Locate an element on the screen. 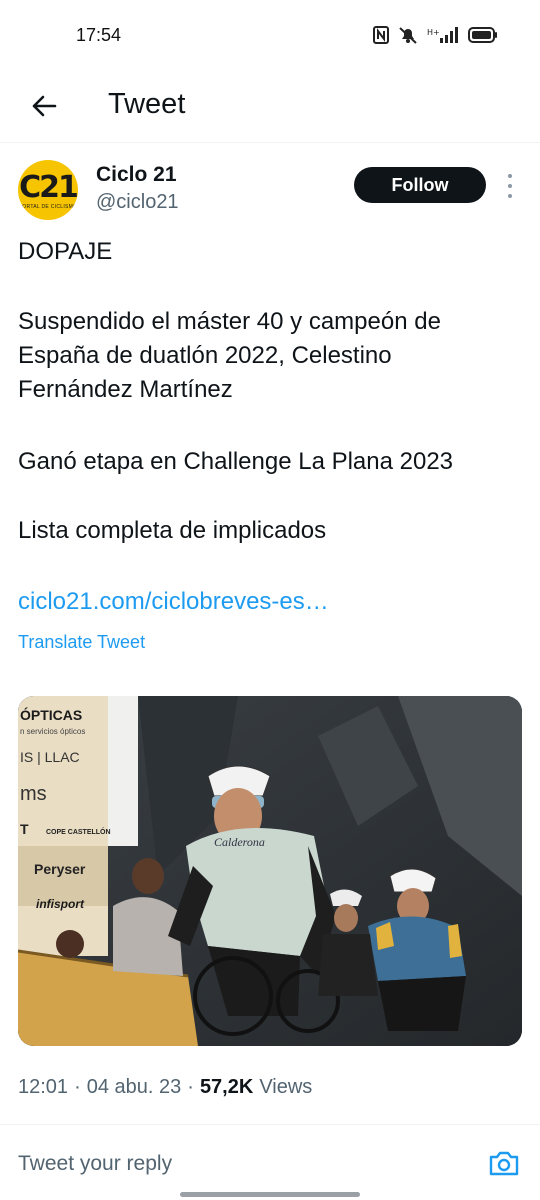 This screenshot has width=540, height=1200. header: Tweet is located at coordinates (270, 107).